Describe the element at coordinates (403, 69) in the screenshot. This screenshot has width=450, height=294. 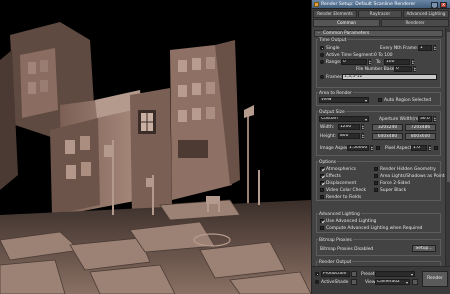
I see `file-number-base-input: 0` at that location.